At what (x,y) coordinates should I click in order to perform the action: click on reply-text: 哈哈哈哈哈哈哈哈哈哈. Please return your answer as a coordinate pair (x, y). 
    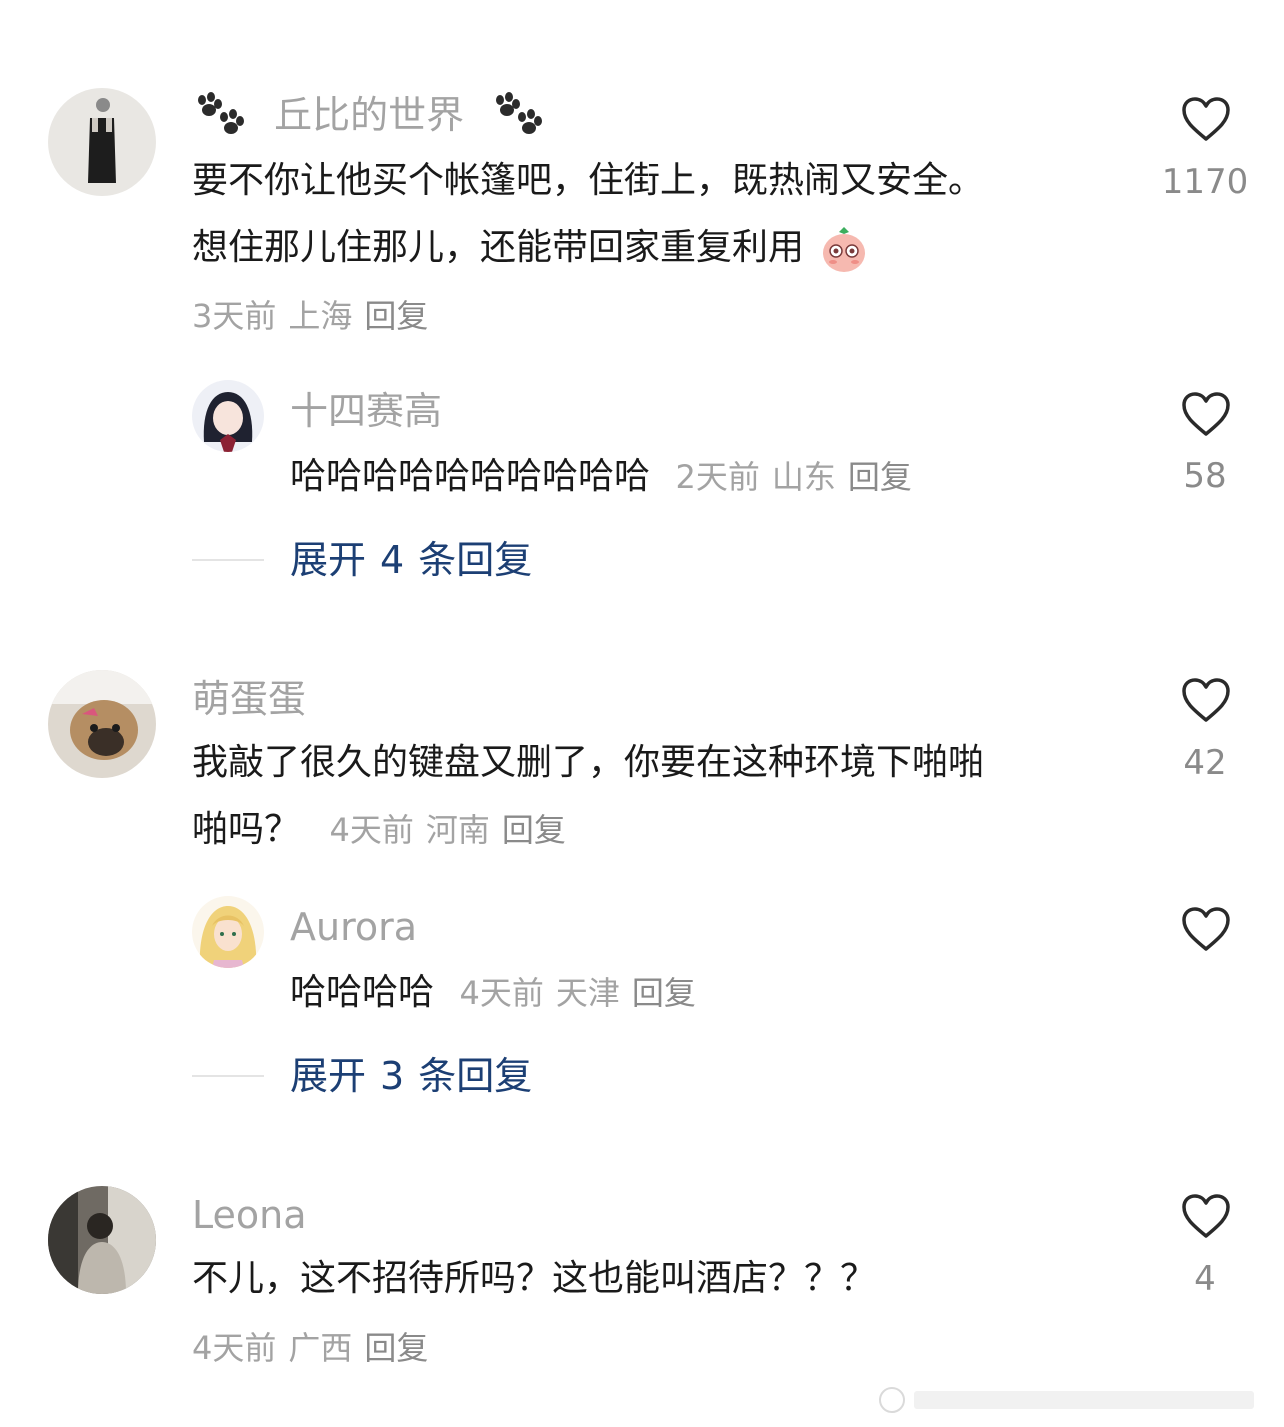
    Looking at the image, I should click on (470, 476).